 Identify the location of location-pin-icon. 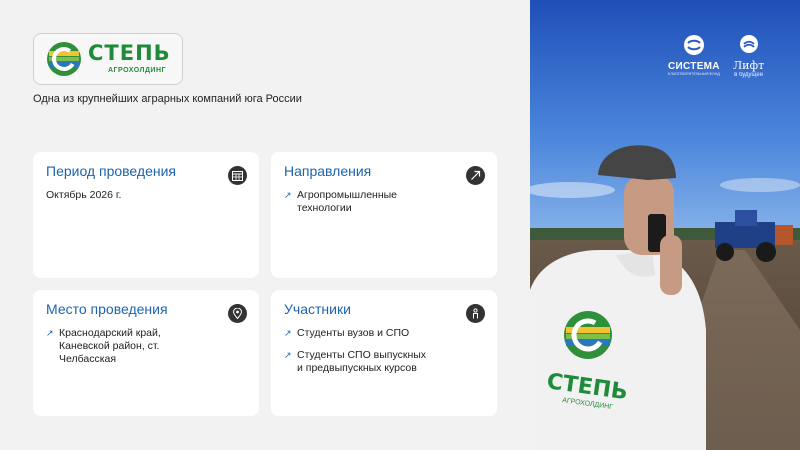
(237, 313).